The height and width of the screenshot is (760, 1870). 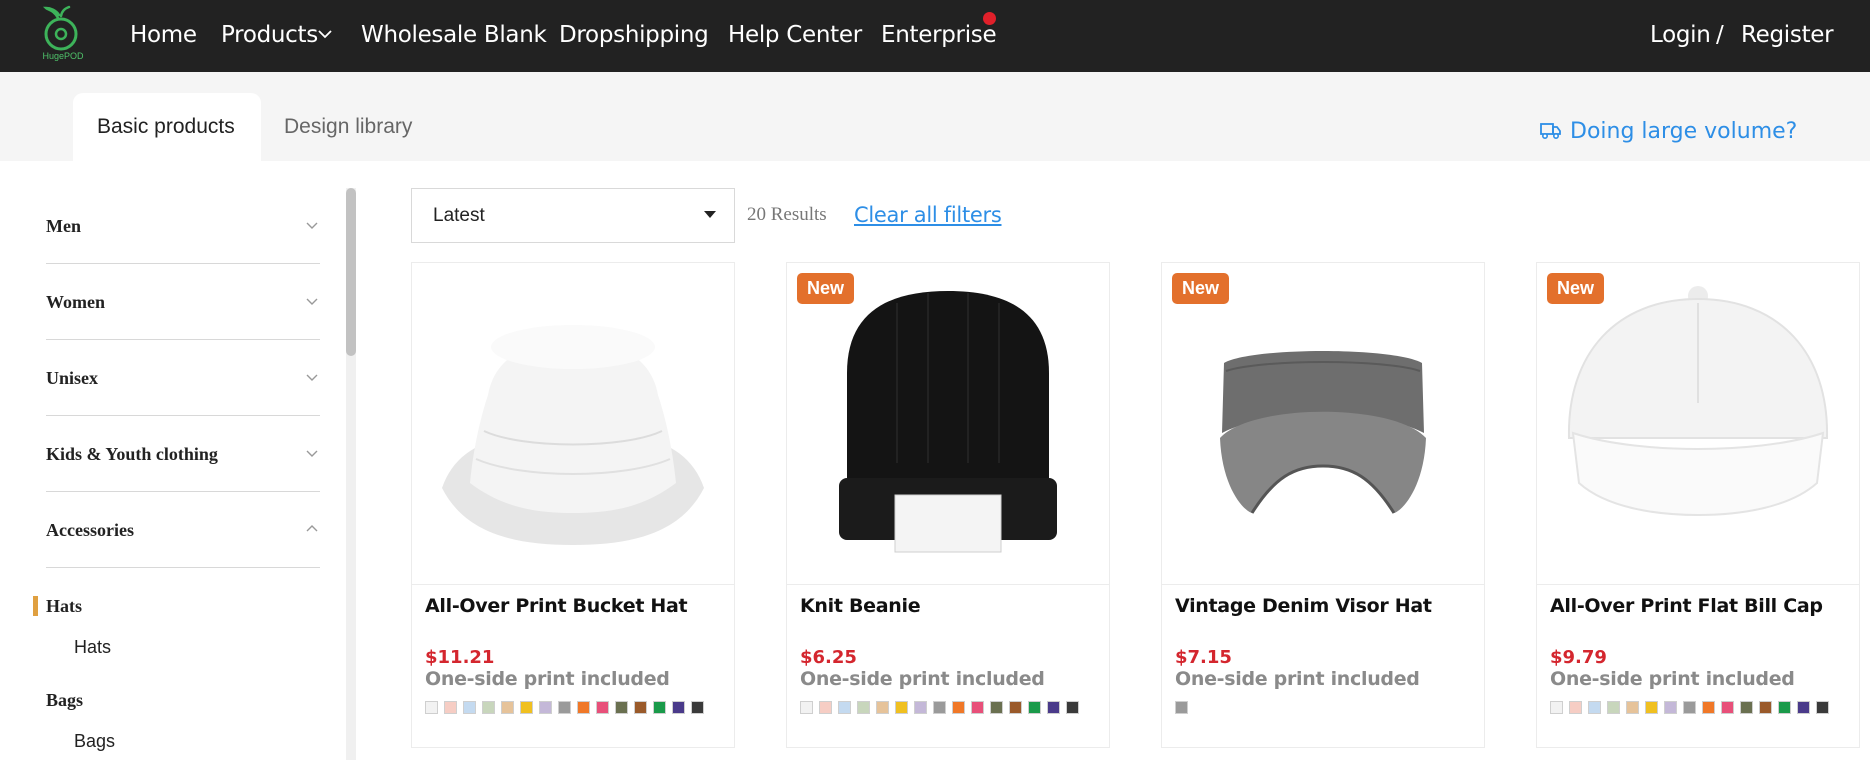 What do you see at coordinates (92, 647) in the screenshot?
I see `sidebar-item-hats: Hats` at bounding box center [92, 647].